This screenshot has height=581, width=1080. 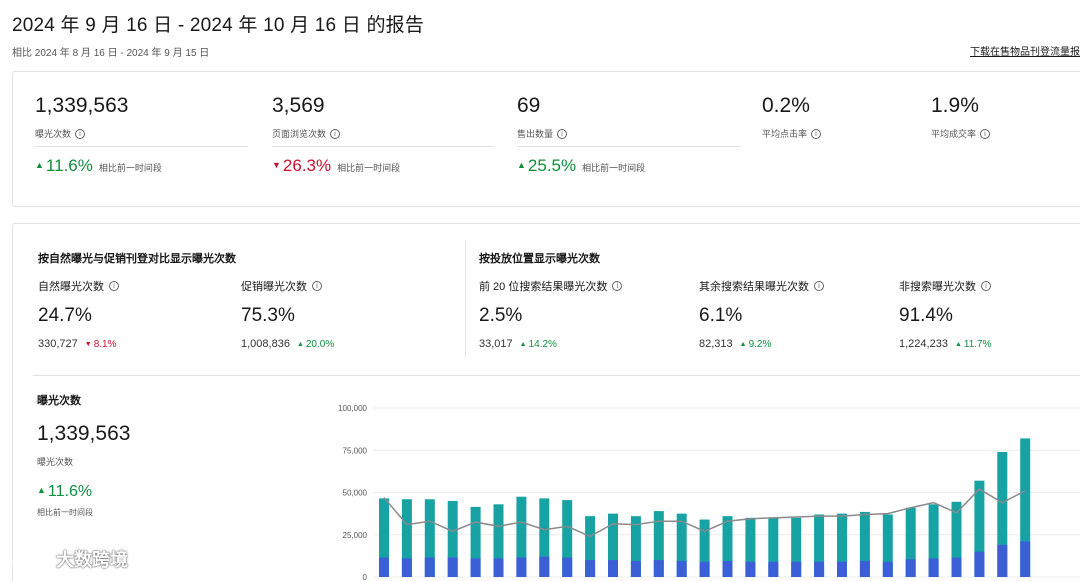 I want to click on y-tick-label: 50,000, so click(x=355, y=493).